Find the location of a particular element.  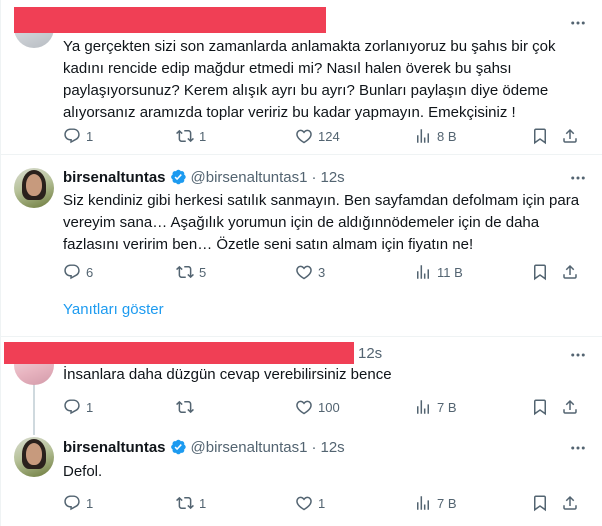

tweet-actions: 6 5 3 11 B is located at coordinates (323, 272).